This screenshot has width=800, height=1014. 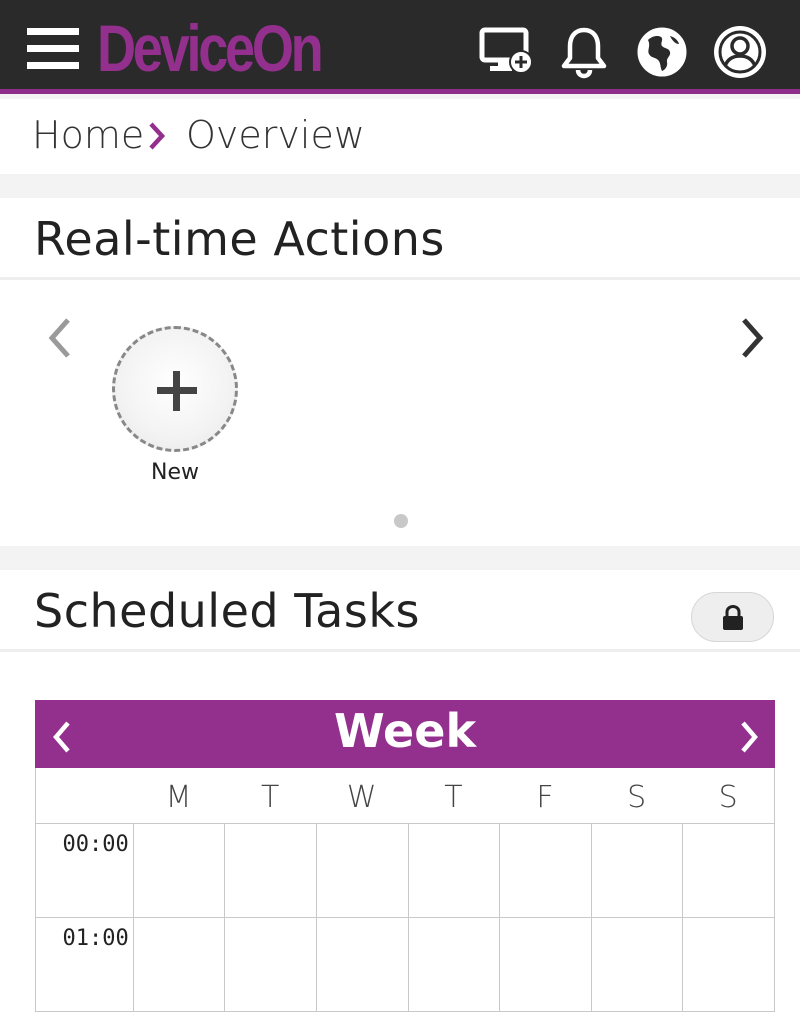 I want to click on new-action-button, so click(x=175, y=389).